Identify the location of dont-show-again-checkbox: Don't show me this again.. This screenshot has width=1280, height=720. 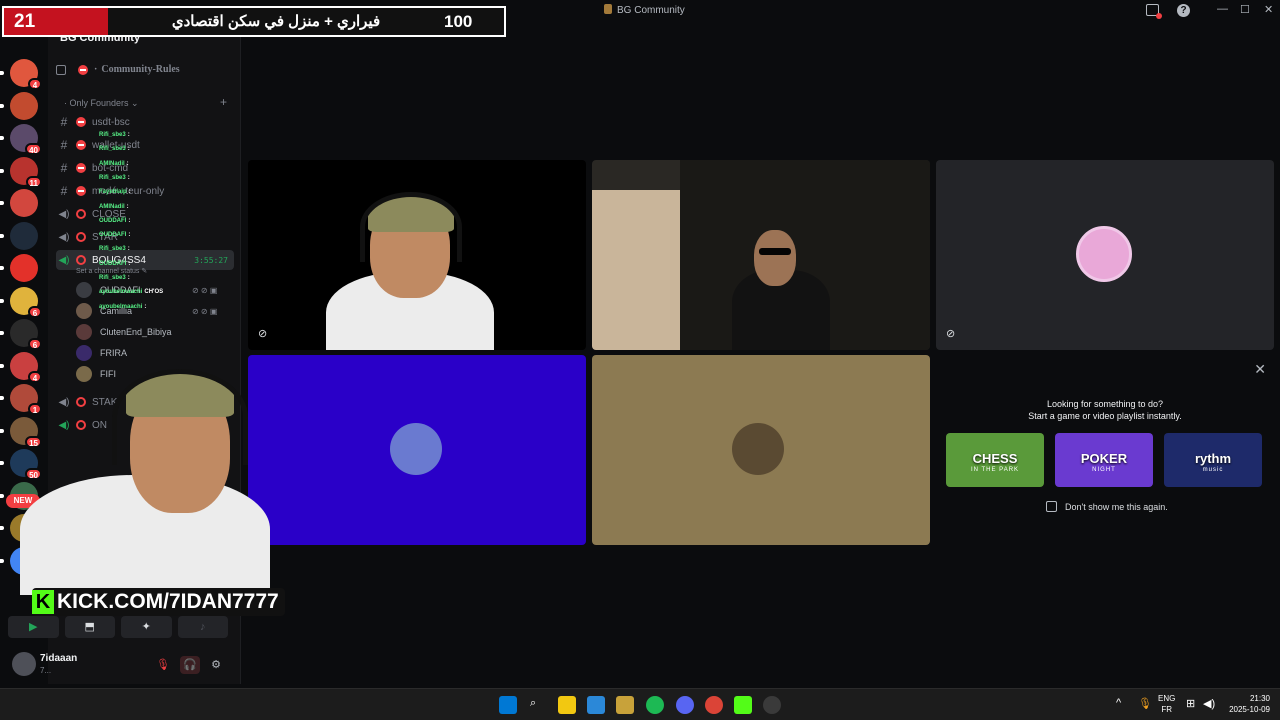
(1107, 506).